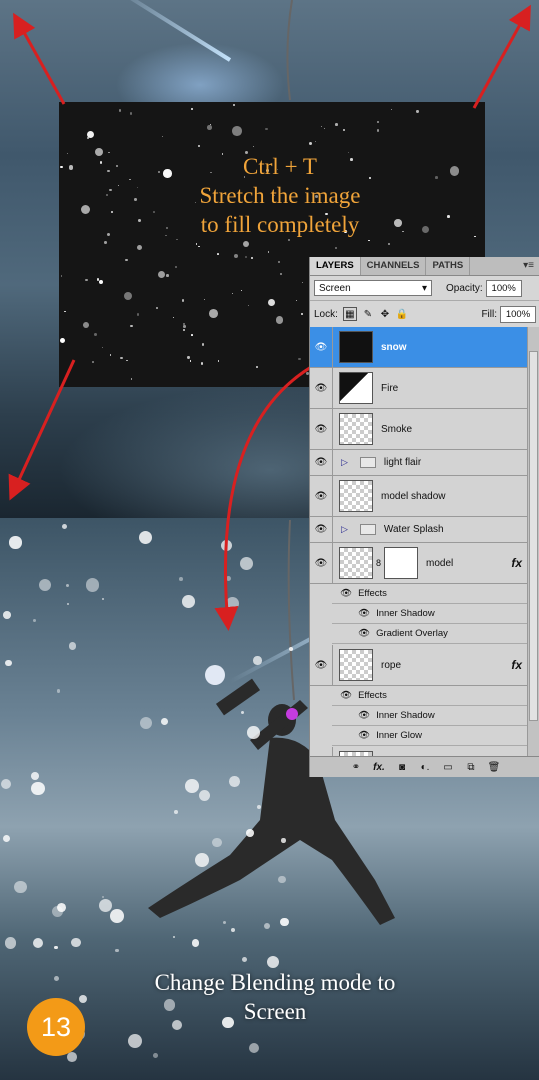 Image resolution: width=539 pixels, height=1080 pixels. Describe the element at coordinates (419, 563) in the screenshot. I see `layer-model: 👁 8 model fx` at that location.